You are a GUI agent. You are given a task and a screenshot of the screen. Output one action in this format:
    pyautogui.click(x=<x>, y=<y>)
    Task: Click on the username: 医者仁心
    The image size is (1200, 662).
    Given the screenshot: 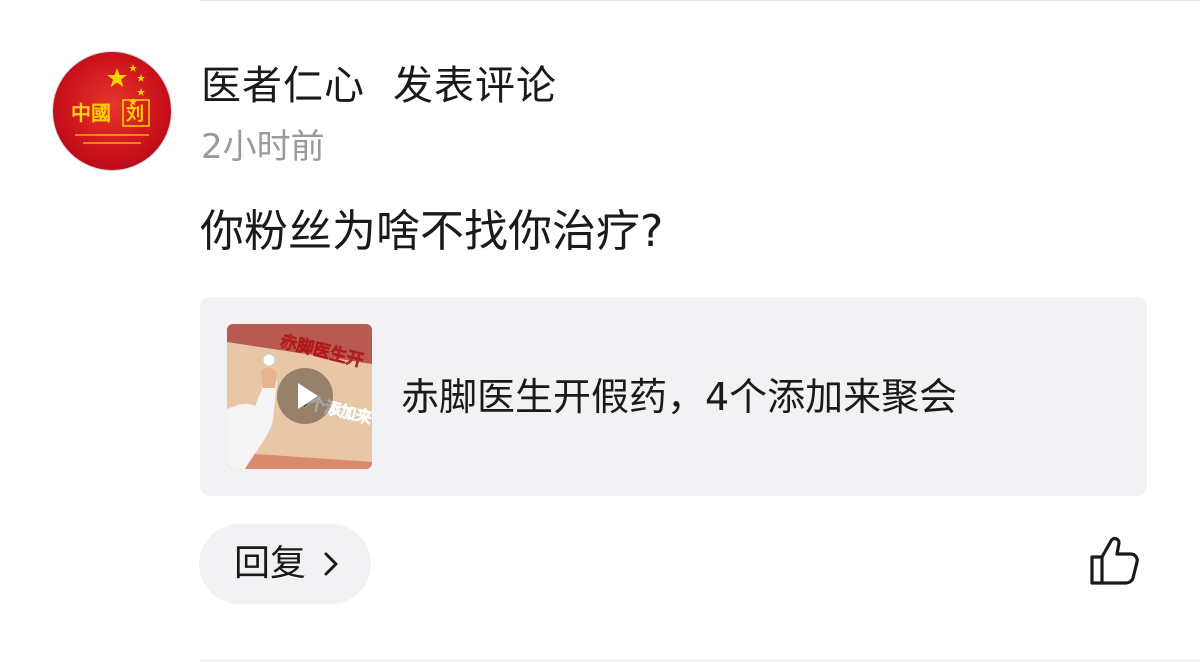 What is the action you would take?
    pyautogui.click(x=283, y=86)
    